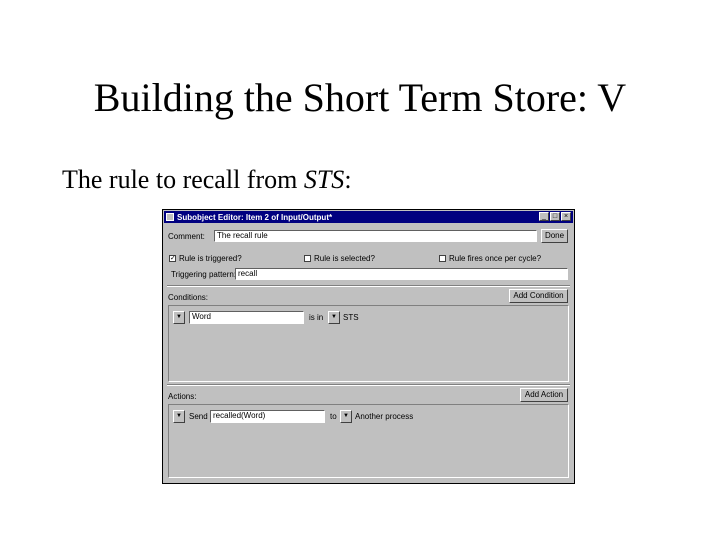 The image size is (720, 540). Describe the element at coordinates (172, 258) in the screenshot. I see `triggered-checkbox: ✓` at that location.